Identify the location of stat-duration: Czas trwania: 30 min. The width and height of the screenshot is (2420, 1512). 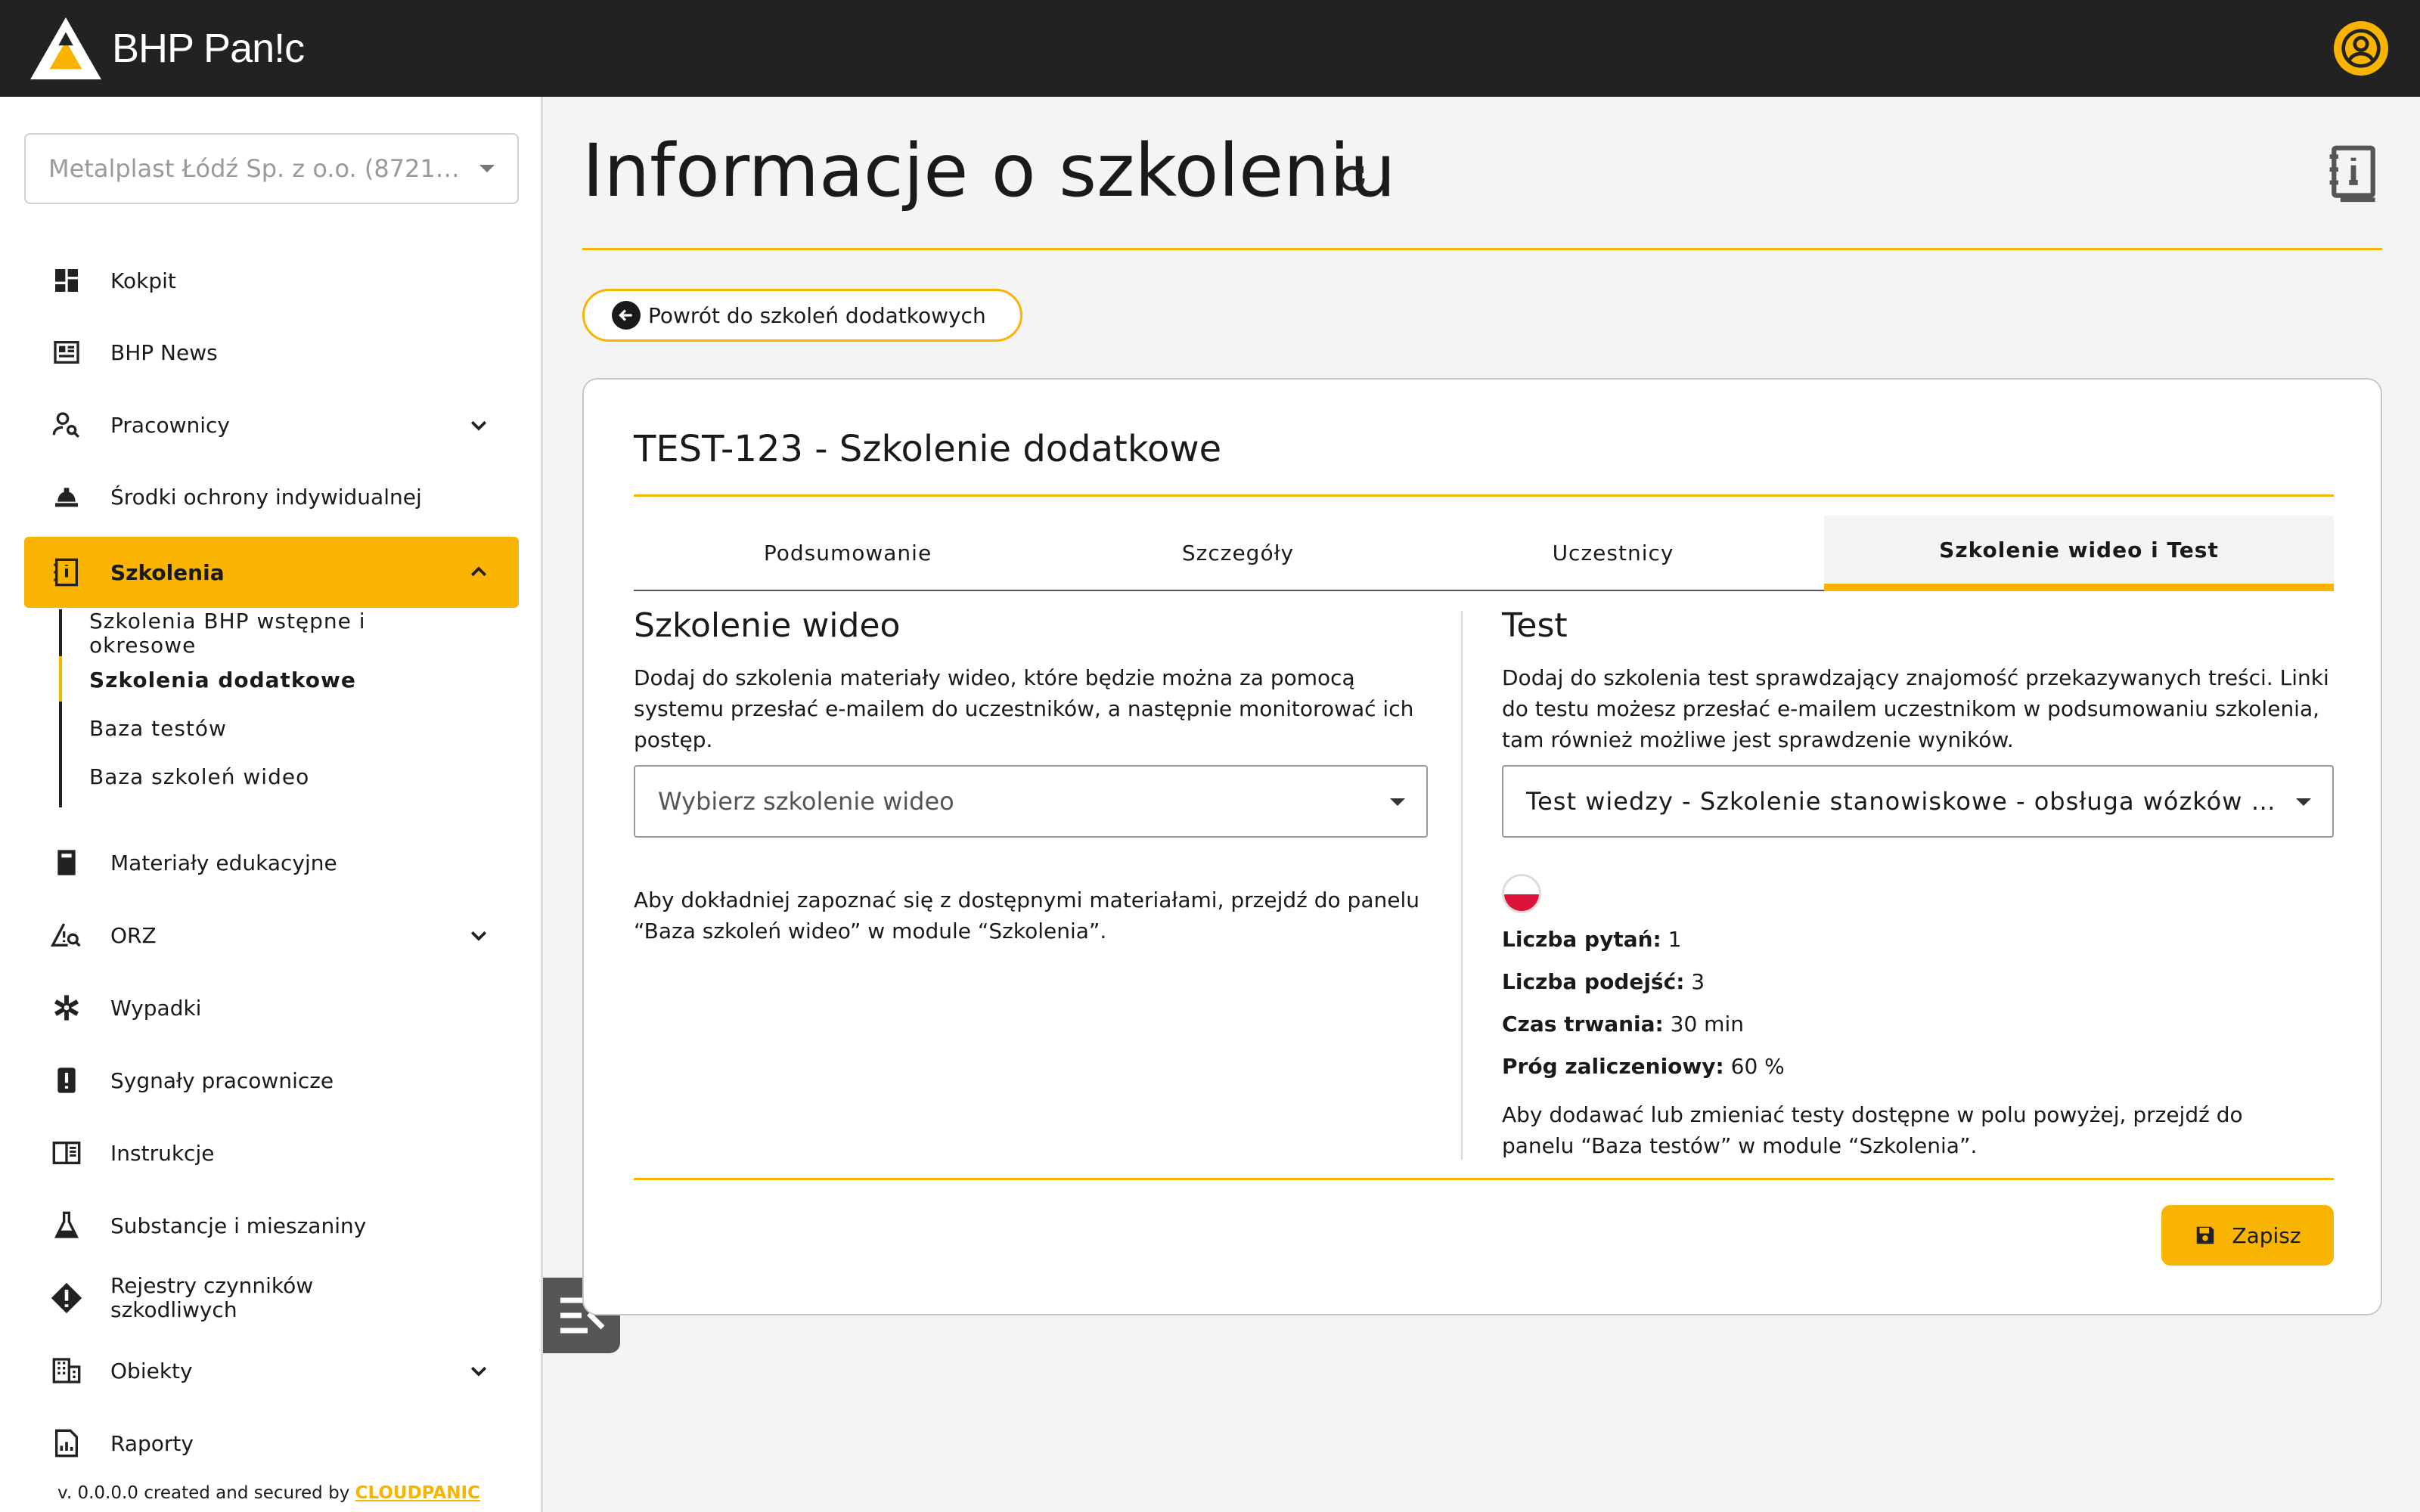
(1623, 1024).